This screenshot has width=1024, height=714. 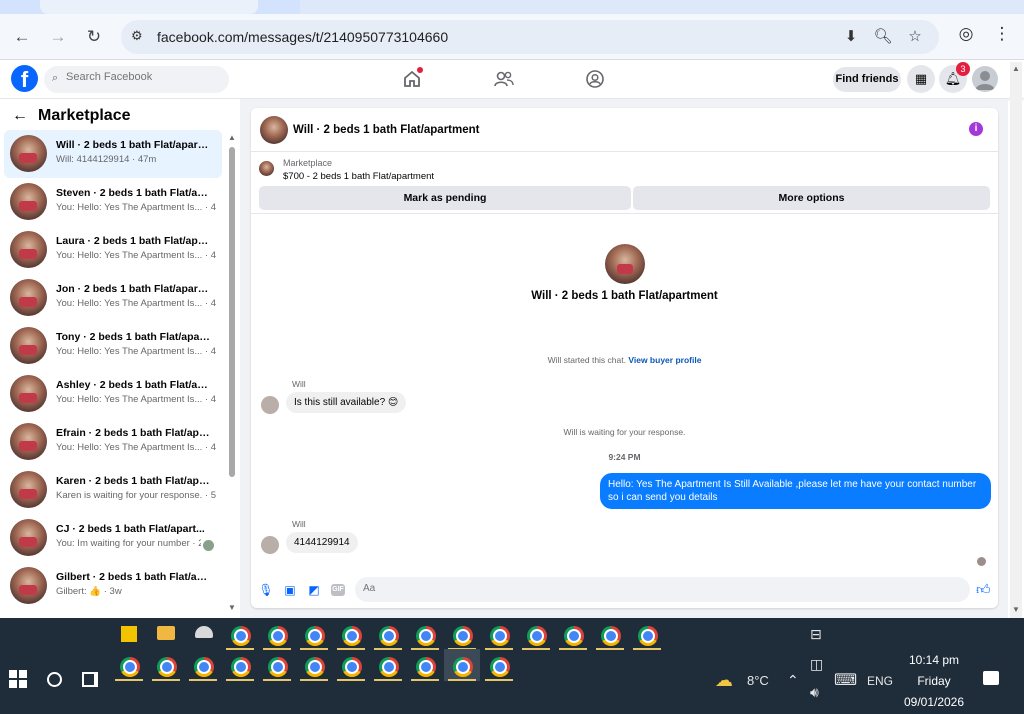 What do you see at coordinates (204, 632) in the screenshot?
I see `snipping-tool-icon` at bounding box center [204, 632].